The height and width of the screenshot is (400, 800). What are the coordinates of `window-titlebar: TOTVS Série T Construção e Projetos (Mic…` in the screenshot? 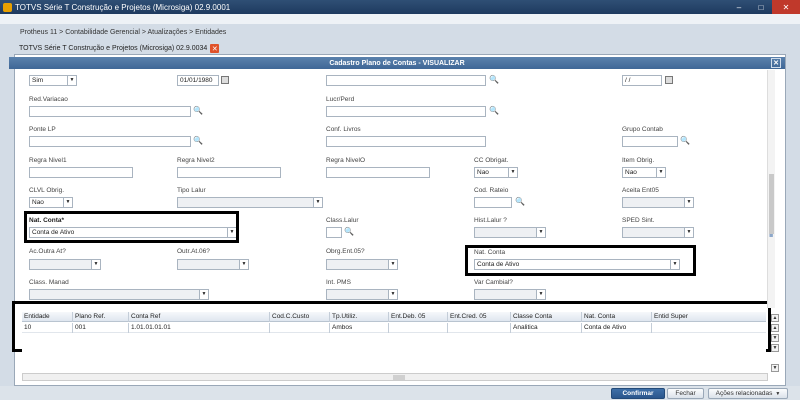 It's located at (400, 7).